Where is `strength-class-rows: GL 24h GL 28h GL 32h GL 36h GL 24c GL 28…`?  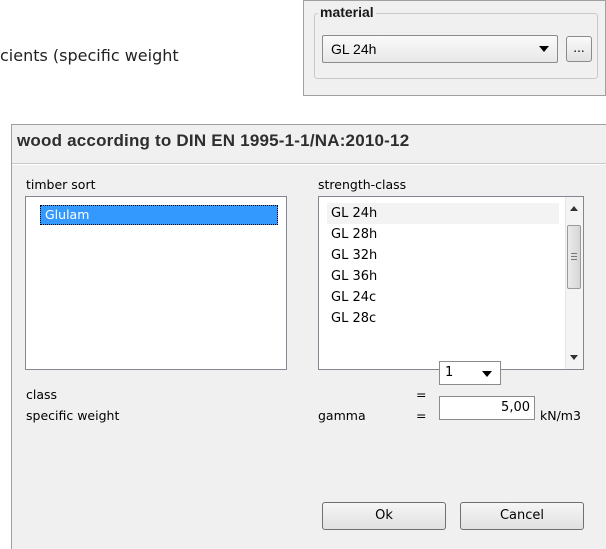
strength-class-rows: GL 24h GL 28h GL 32h GL 36h GL 24c GL 28… is located at coordinates (443, 266).